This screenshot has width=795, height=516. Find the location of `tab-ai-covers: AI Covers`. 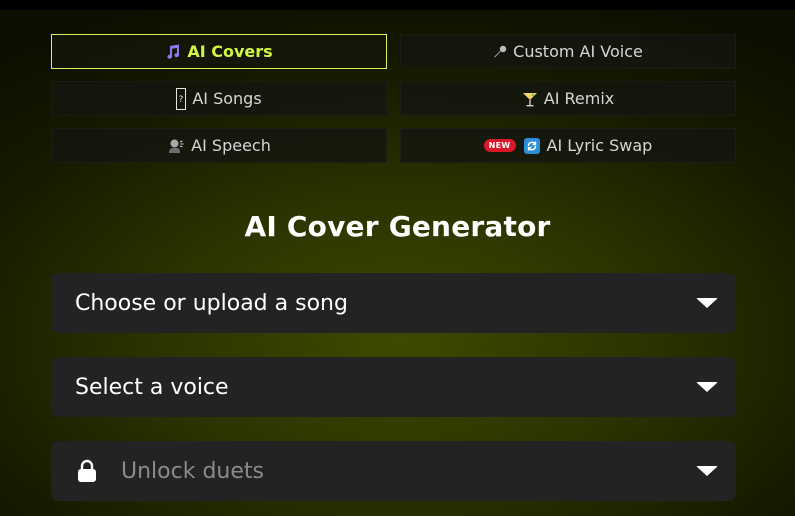

tab-ai-covers: AI Covers is located at coordinates (219, 51).